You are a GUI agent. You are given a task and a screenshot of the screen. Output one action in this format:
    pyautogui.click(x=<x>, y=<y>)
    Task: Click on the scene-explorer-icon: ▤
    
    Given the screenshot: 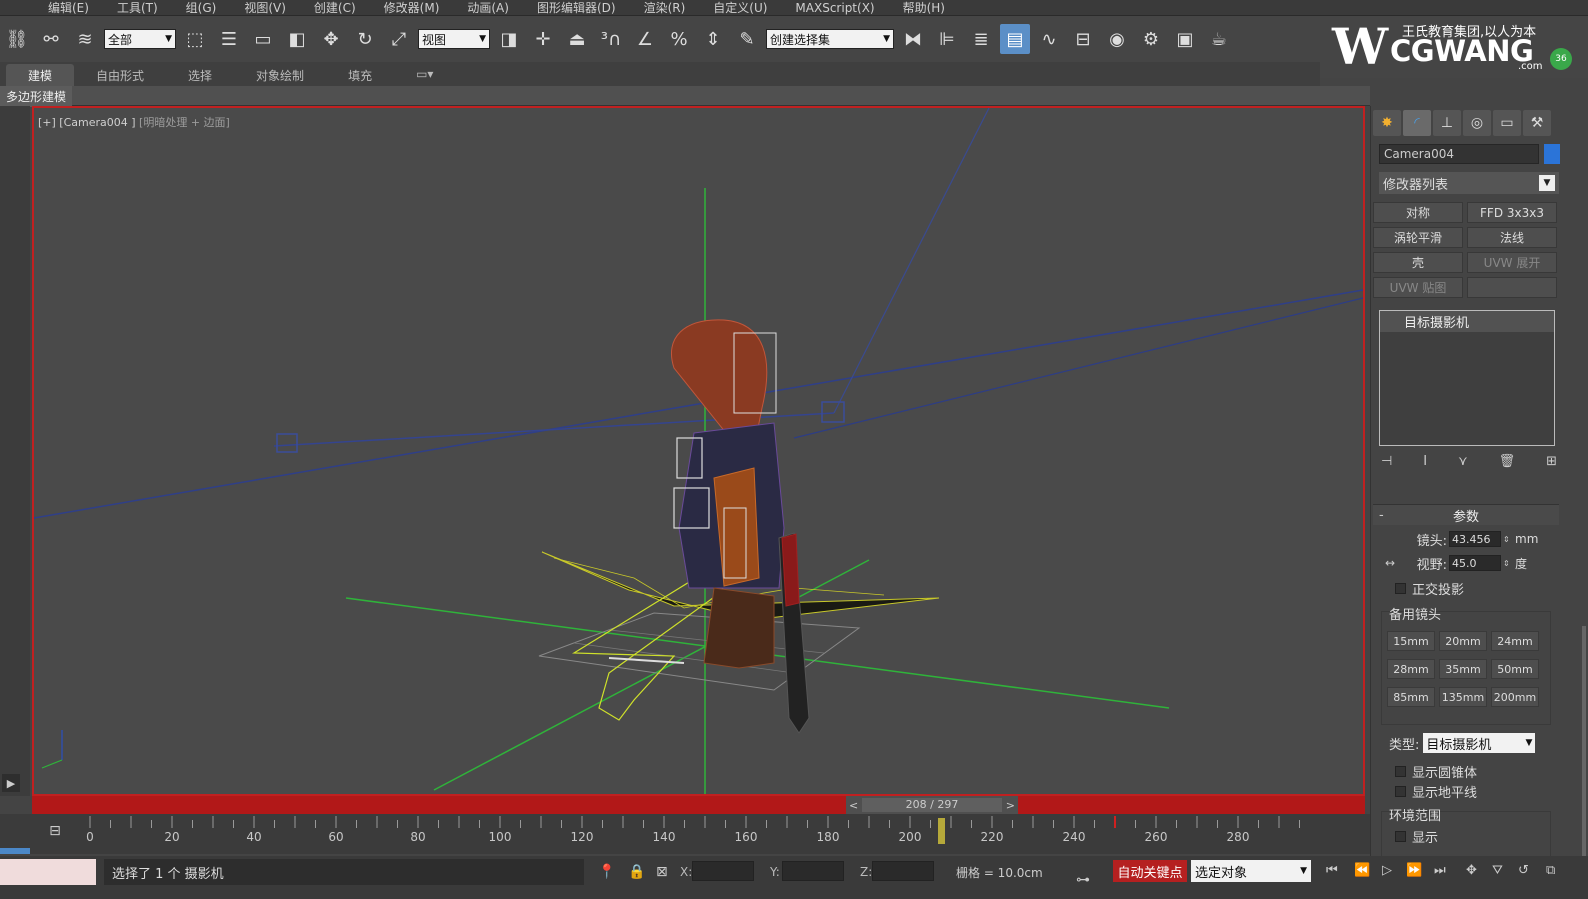 What is the action you would take?
    pyautogui.click(x=1015, y=39)
    